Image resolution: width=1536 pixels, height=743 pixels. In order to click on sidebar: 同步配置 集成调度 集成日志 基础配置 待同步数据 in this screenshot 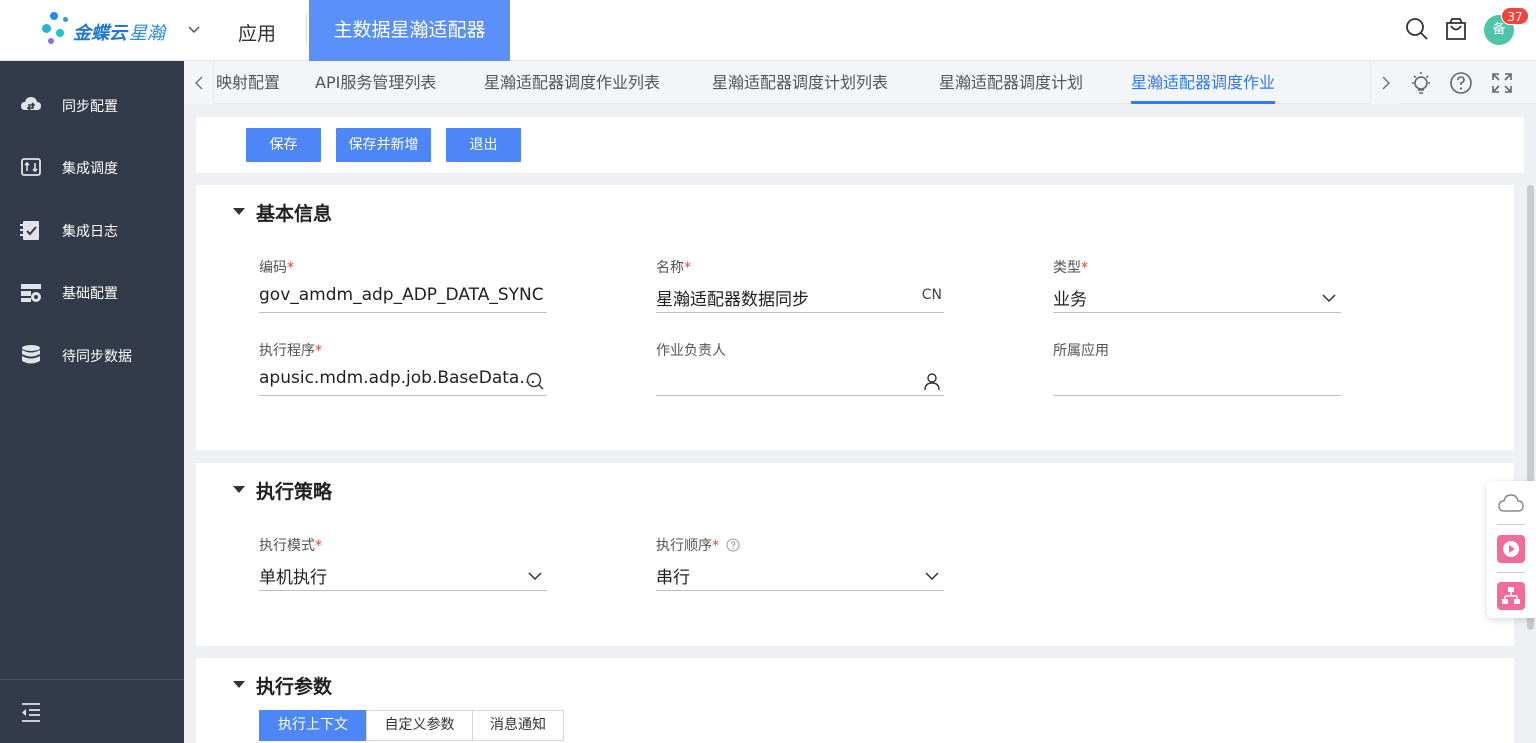, I will do `click(92, 402)`.